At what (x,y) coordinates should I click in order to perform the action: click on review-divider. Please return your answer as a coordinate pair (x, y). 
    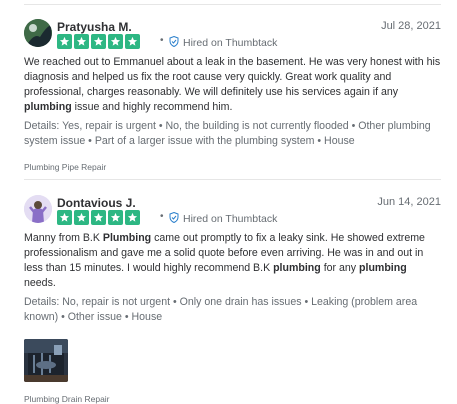
    Looking at the image, I should click on (232, 179).